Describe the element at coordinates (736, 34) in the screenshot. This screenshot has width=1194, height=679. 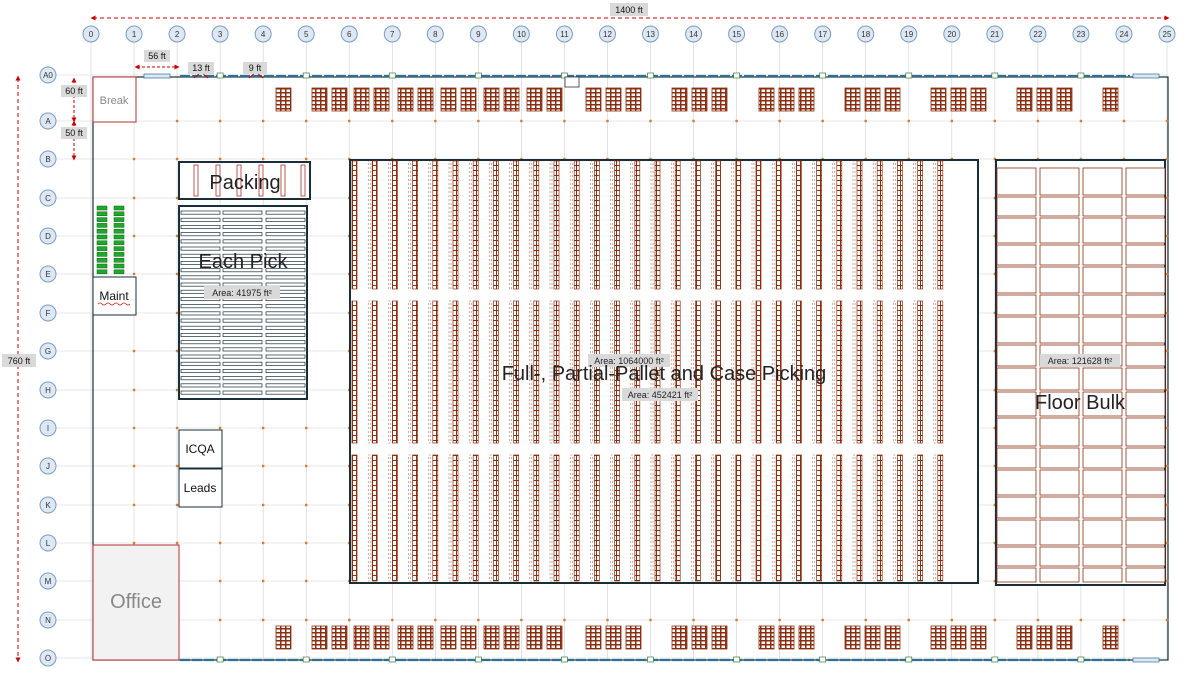
I see `column-marker-label: 15` at that location.